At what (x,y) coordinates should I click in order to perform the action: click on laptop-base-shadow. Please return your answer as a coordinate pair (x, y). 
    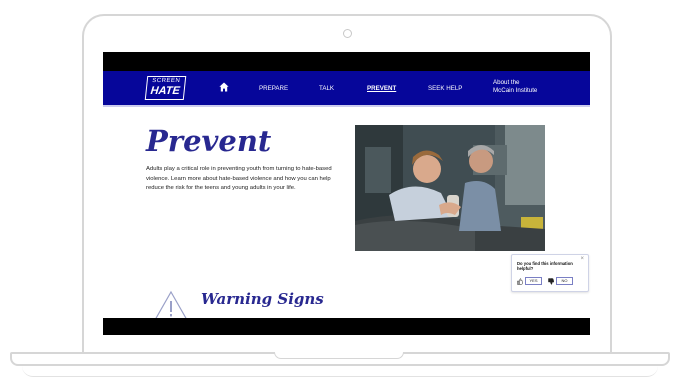
    Looking at the image, I should click on (340, 371).